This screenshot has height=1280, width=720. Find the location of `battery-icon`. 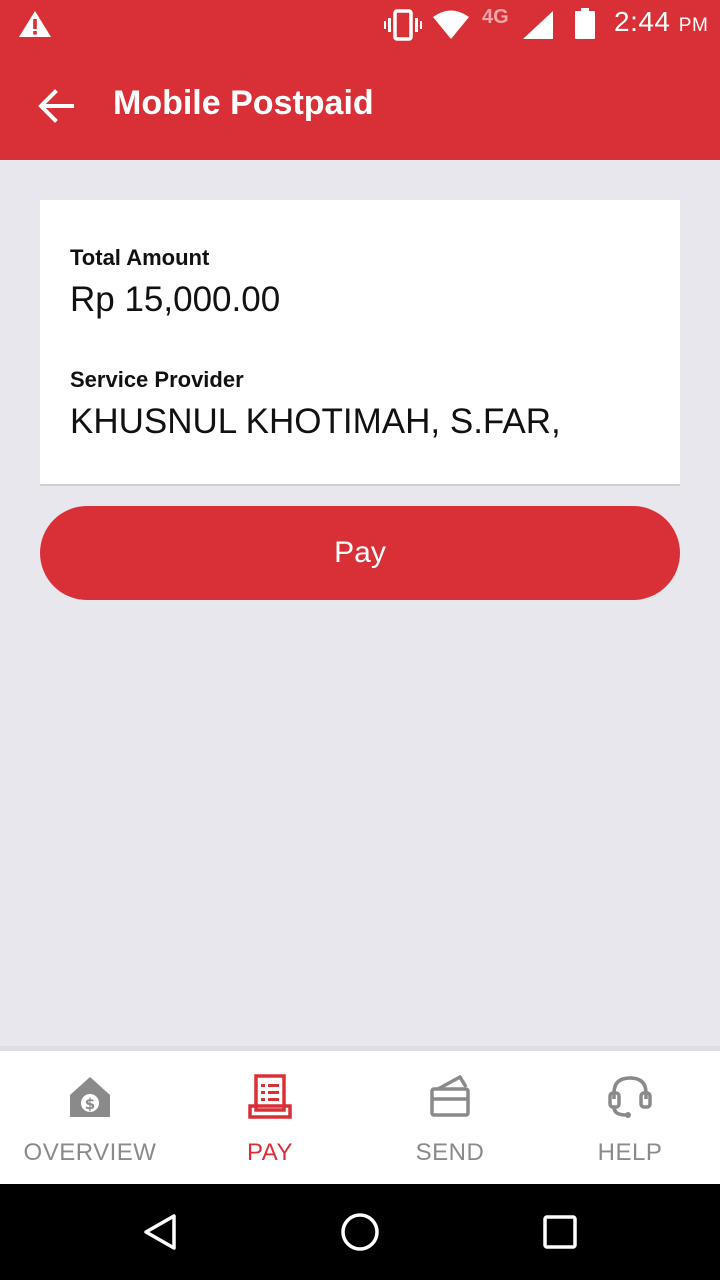

battery-icon is located at coordinates (585, 26).